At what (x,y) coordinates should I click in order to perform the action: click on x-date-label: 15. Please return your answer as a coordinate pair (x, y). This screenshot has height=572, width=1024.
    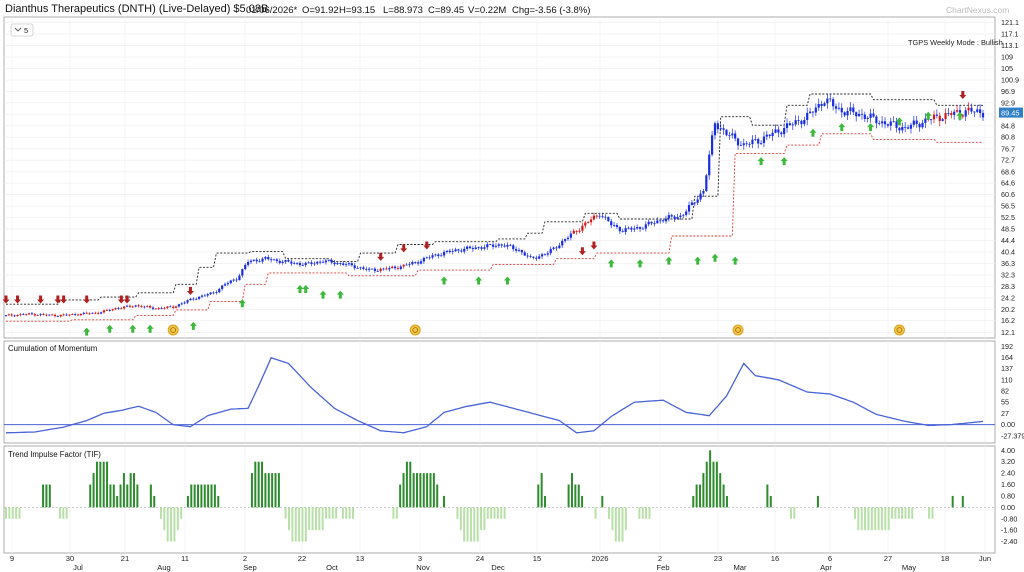
    Looking at the image, I should click on (537, 558).